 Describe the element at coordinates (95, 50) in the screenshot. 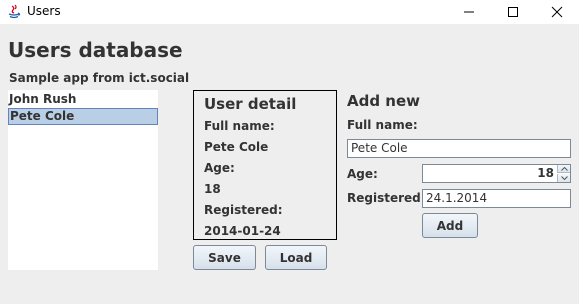

I see `page-title: Users database` at that location.